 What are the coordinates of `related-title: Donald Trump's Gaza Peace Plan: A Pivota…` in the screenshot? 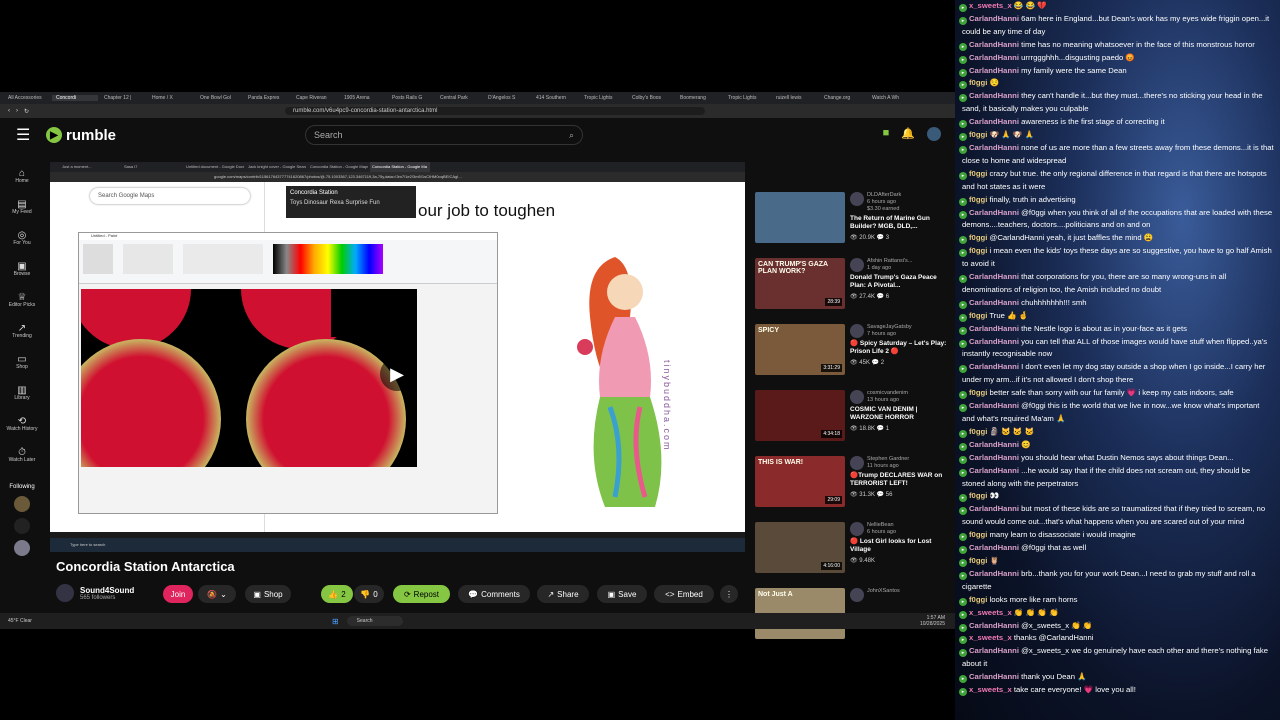 It's located at (900, 282).